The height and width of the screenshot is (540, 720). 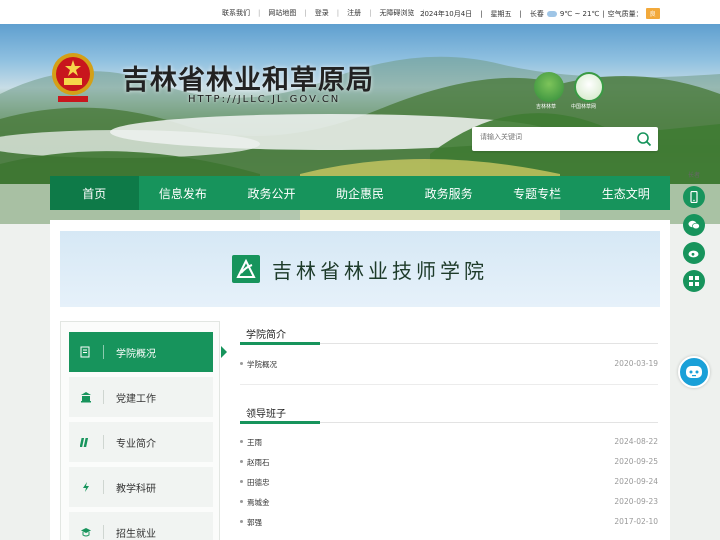 I want to click on item-date: 2017-02-10, so click(x=636, y=521).